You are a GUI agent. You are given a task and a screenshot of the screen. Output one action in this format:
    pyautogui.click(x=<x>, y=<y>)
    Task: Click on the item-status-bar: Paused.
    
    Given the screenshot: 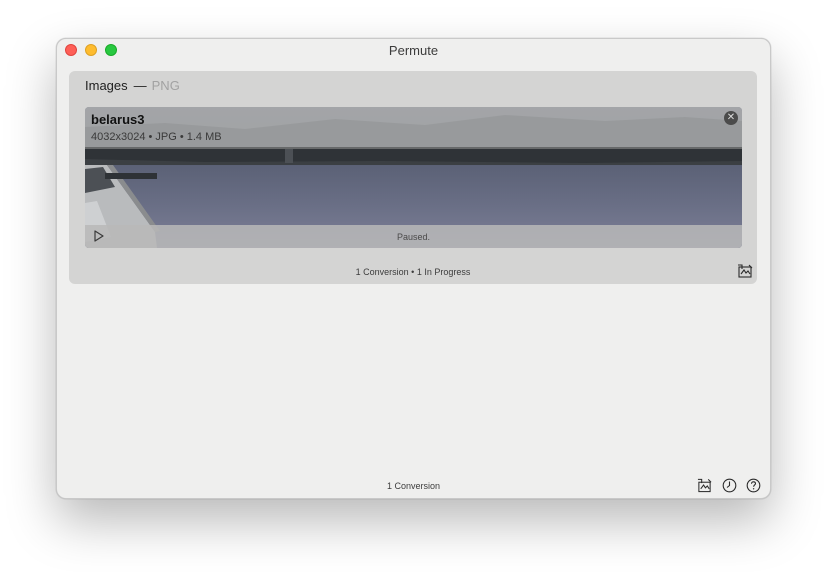 What is the action you would take?
    pyautogui.click(x=413, y=236)
    